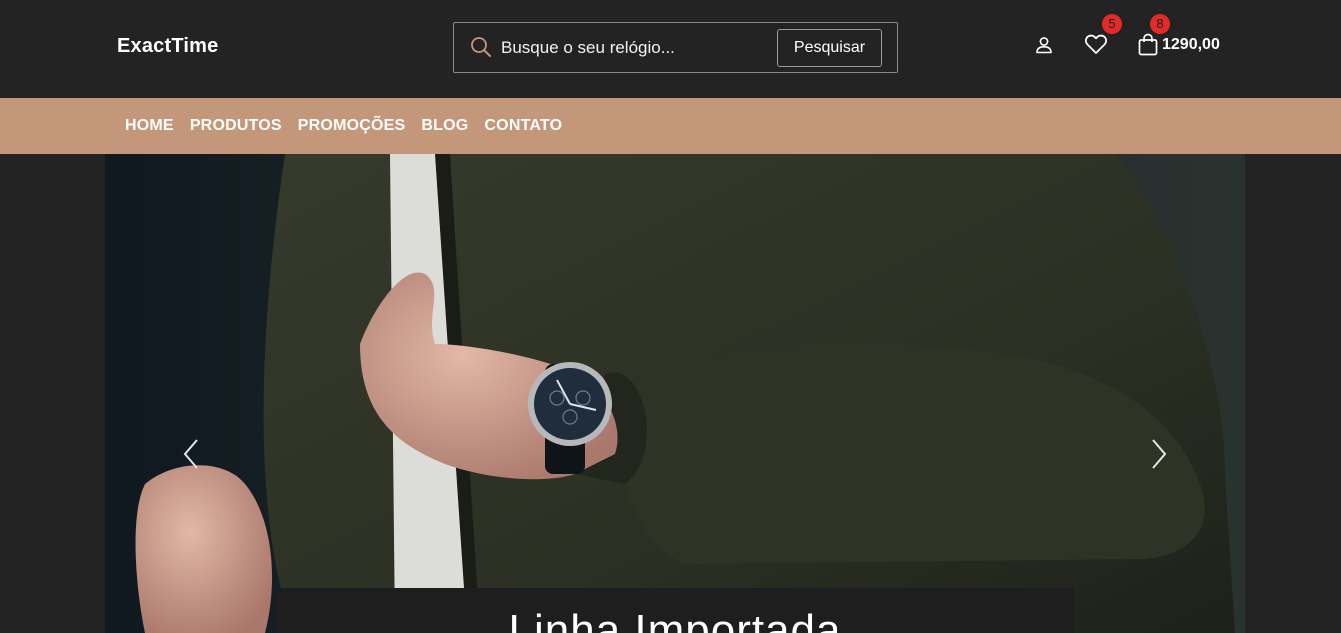  What do you see at coordinates (352, 126) in the screenshot?
I see `nav-item-promocoes: PROMOÇÕES` at bounding box center [352, 126].